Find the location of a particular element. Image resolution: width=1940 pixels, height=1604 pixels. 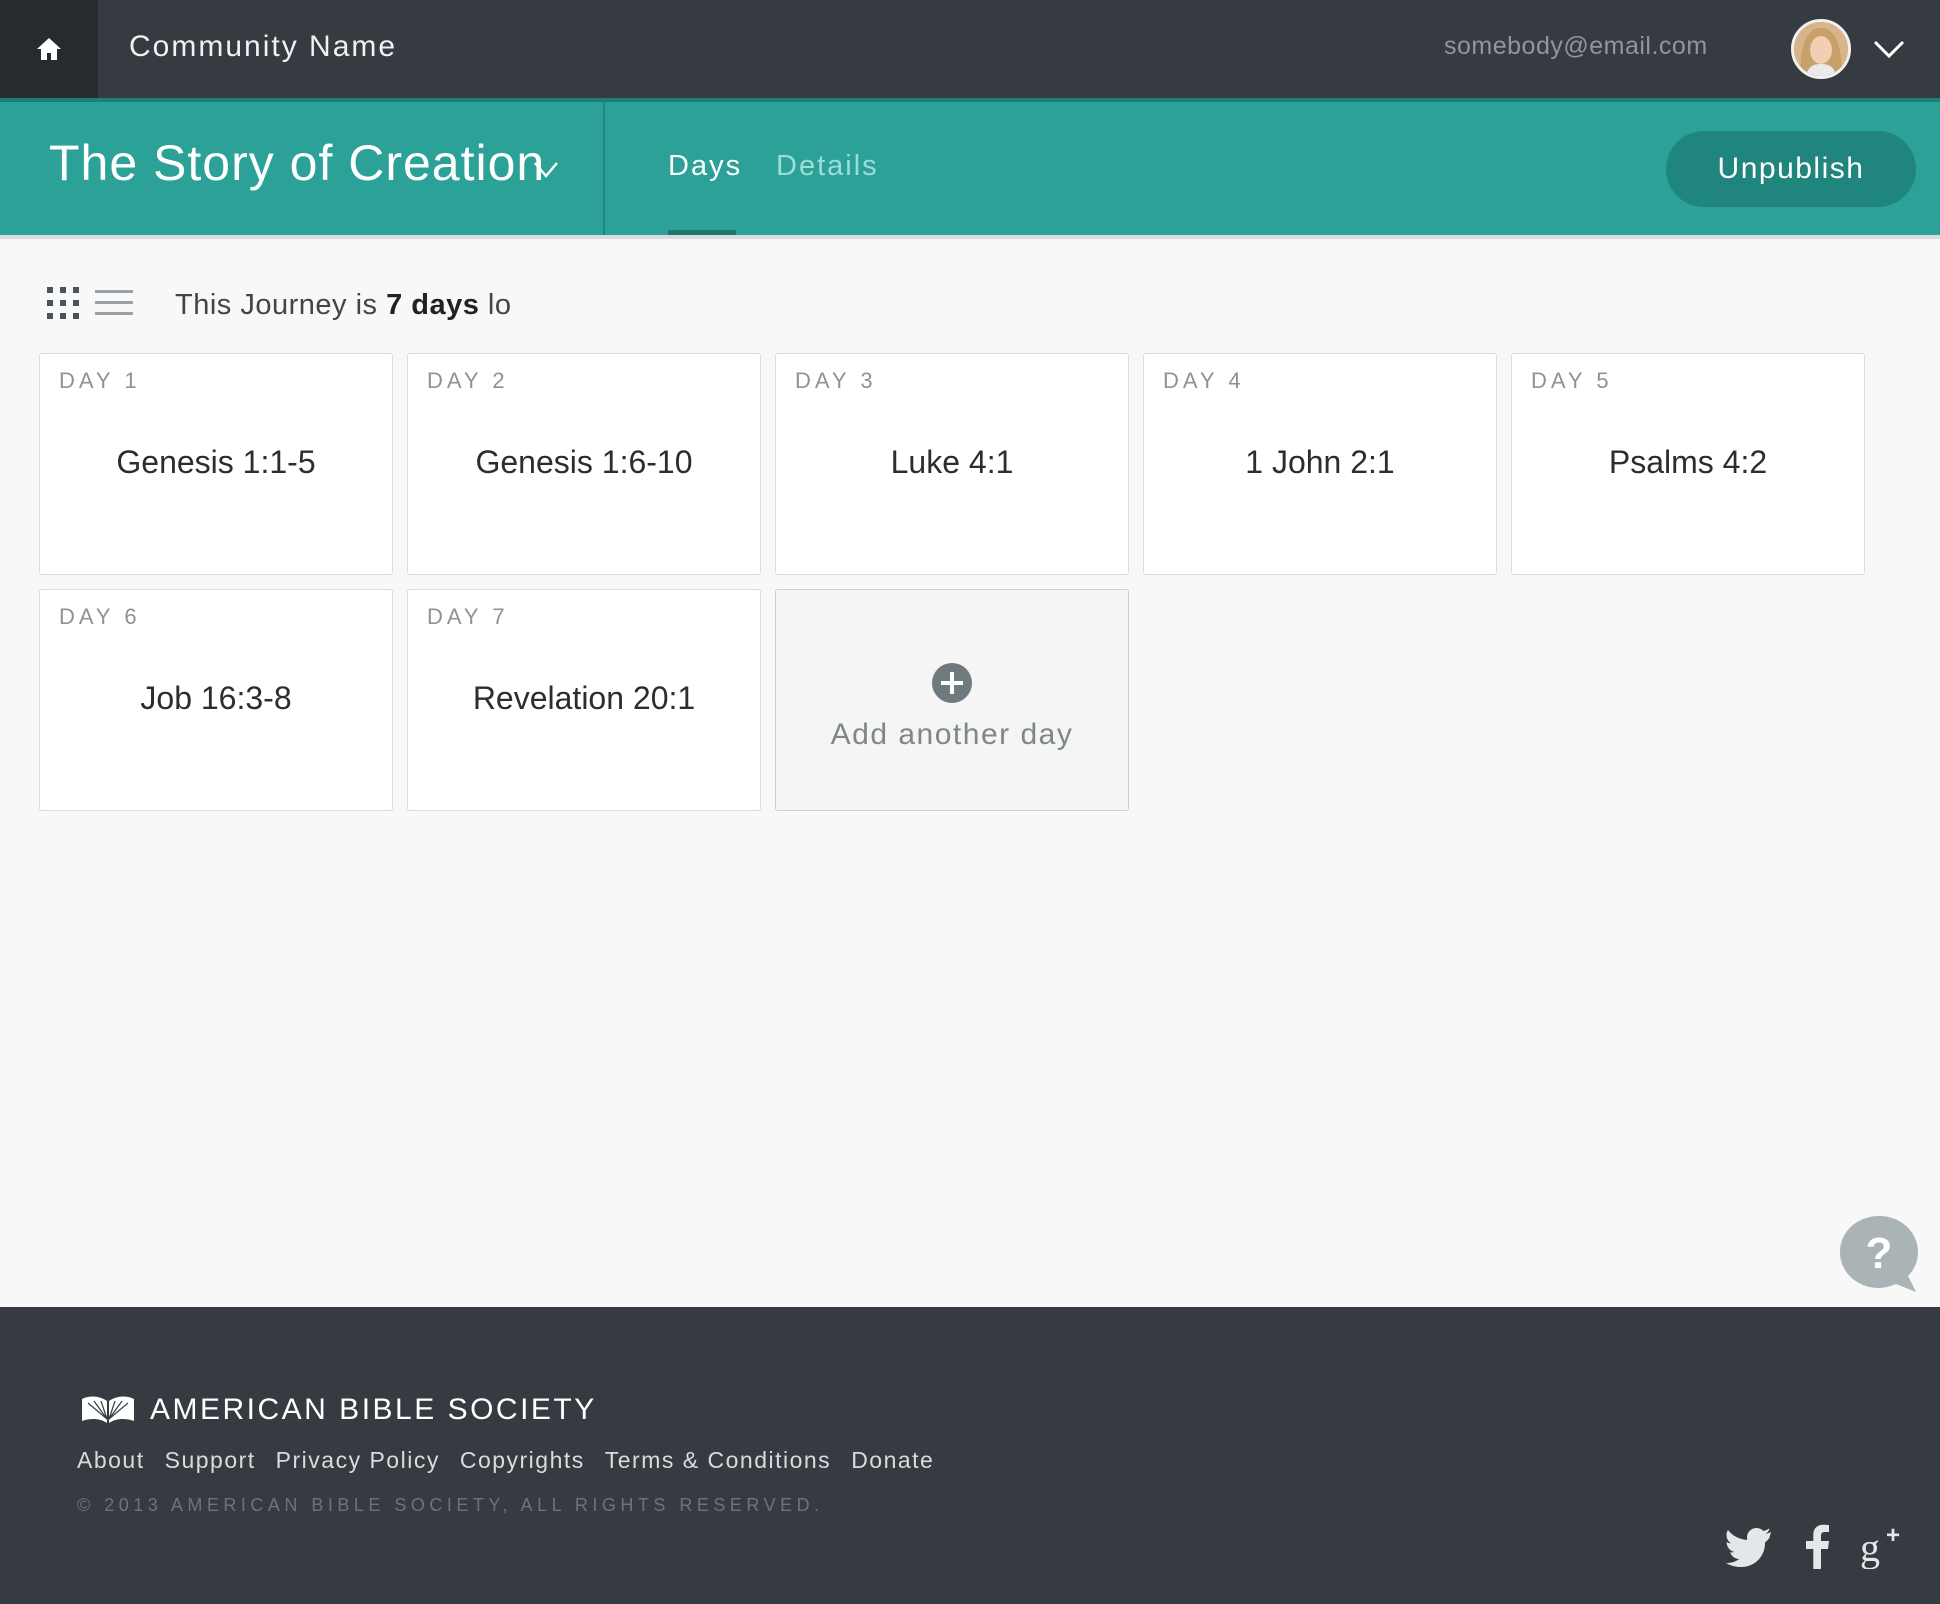

svg-text: g is located at coordinates (1870, 1547).